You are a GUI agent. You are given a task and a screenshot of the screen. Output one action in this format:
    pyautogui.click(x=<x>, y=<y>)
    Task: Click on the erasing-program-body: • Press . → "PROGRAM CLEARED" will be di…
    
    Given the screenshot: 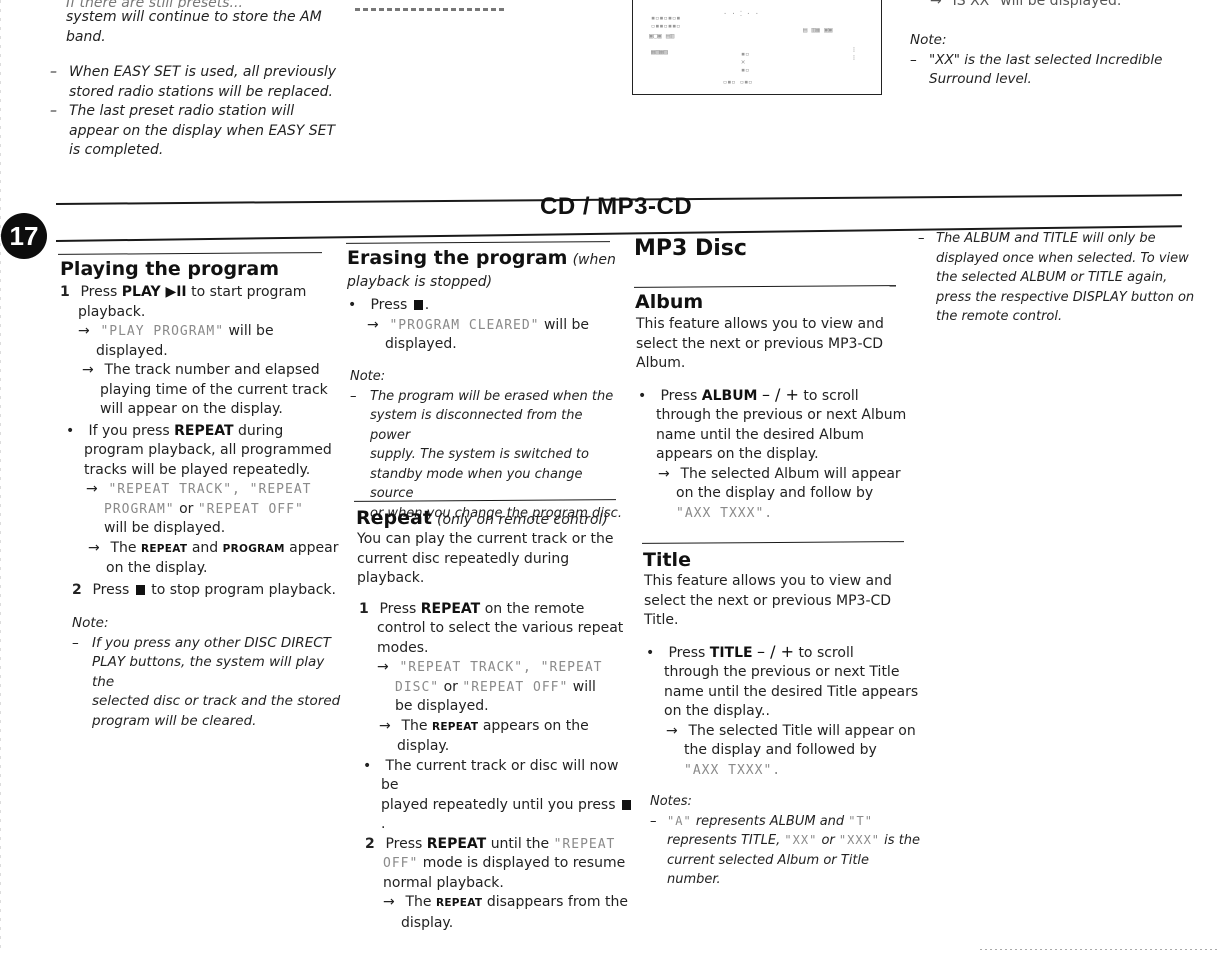 What is the action you would take?
    pyautogui.click(x=488, y=325)
    